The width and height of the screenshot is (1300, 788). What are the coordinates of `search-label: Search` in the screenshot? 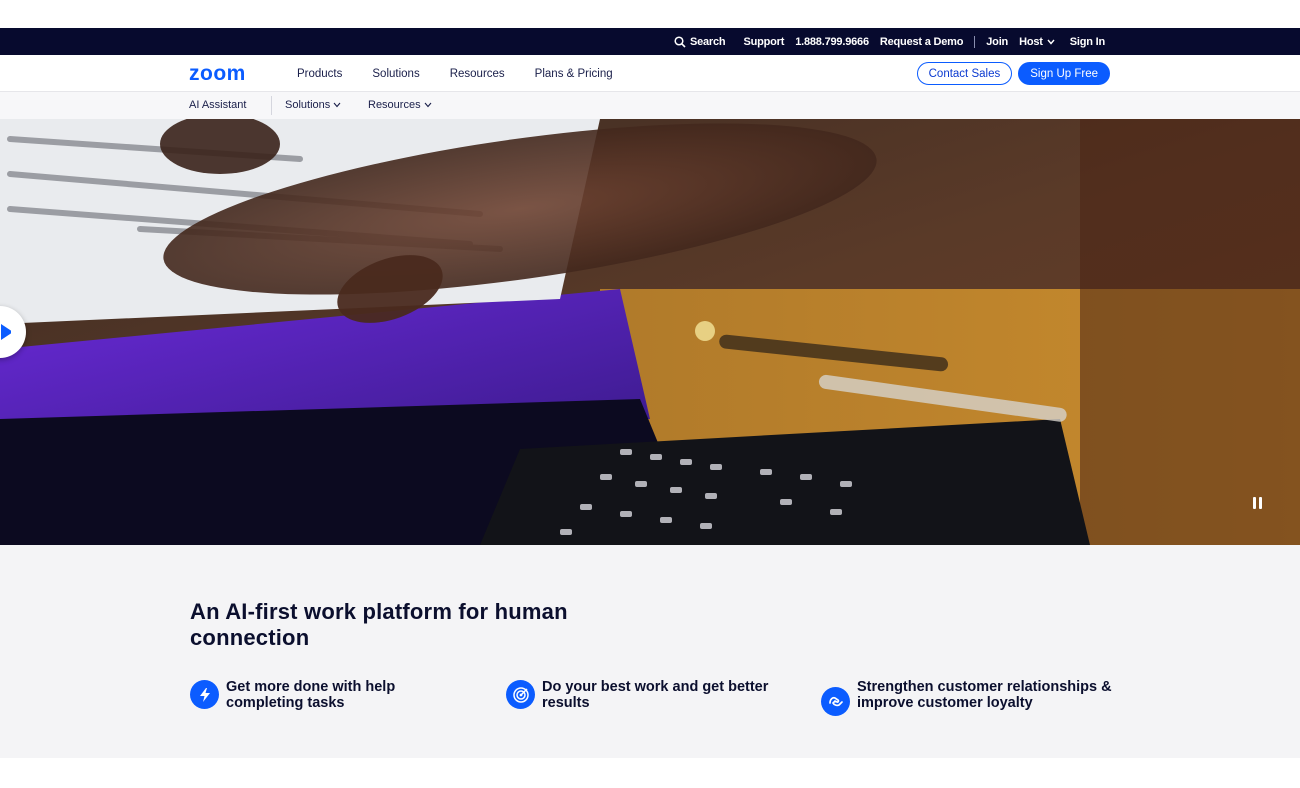 It's located at (707, 41).